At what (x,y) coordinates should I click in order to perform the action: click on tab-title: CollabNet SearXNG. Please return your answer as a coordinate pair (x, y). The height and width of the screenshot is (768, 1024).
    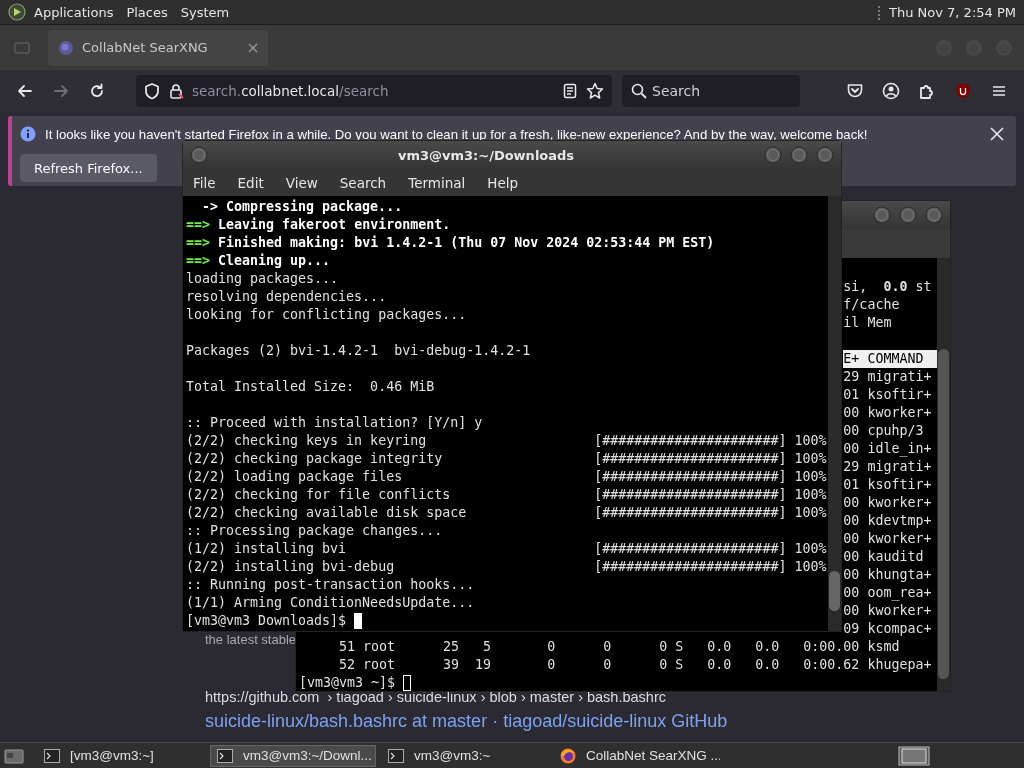
    Looking at the image, I should click on (145, 47).